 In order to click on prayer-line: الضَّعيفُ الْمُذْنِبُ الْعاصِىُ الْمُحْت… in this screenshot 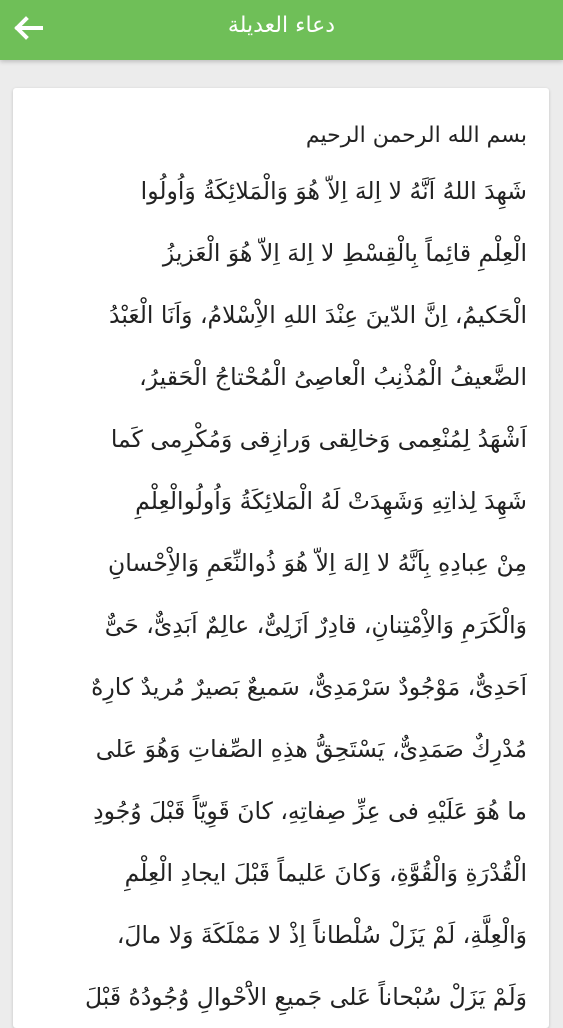, I will do `click(333, 377)`.